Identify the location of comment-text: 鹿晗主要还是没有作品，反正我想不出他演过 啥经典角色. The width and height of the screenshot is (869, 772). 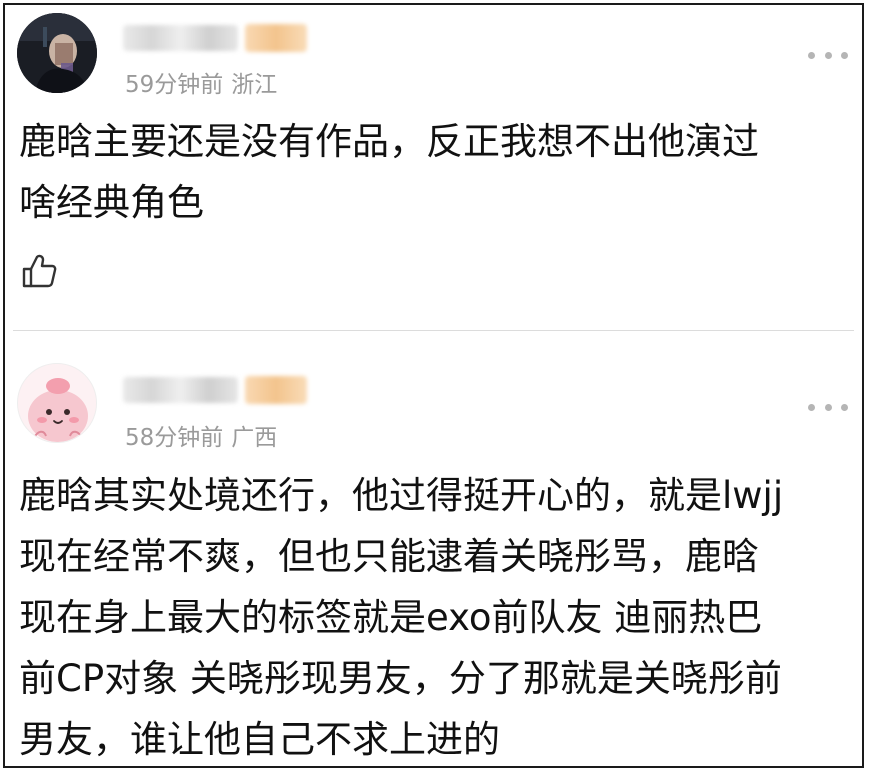
(389, 172).